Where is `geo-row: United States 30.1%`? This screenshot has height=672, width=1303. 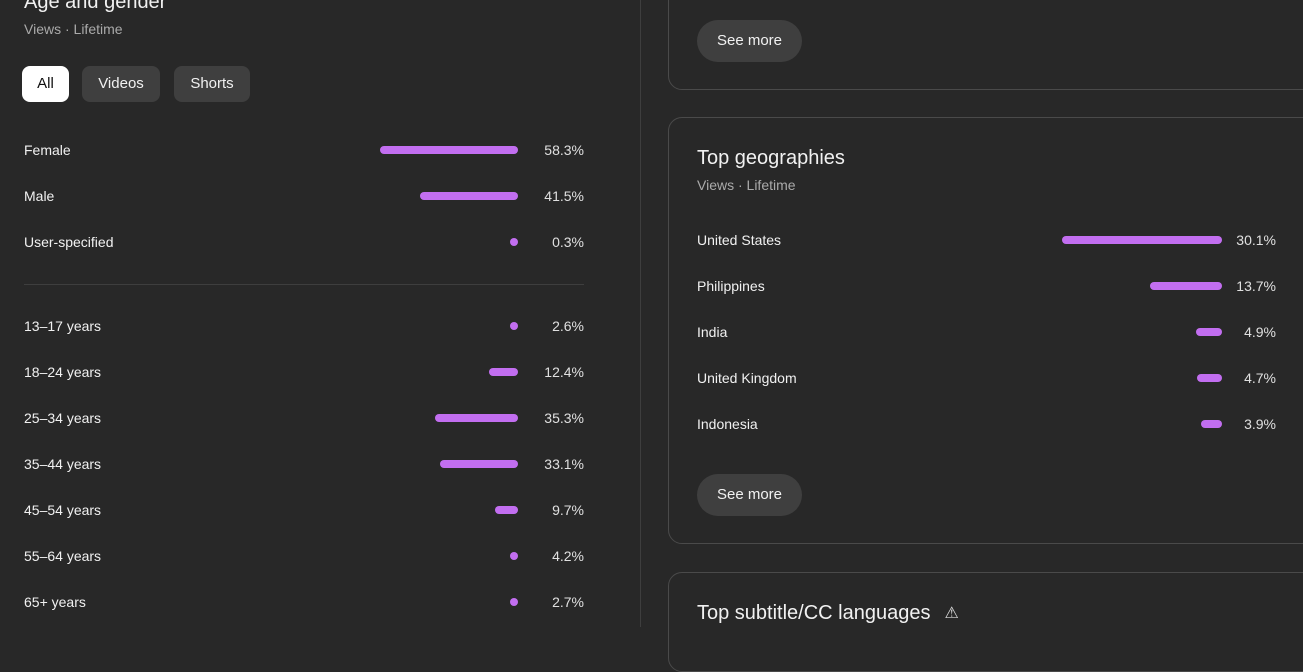 geo-row: United States 30.1% is located at coordinates (986, 240).